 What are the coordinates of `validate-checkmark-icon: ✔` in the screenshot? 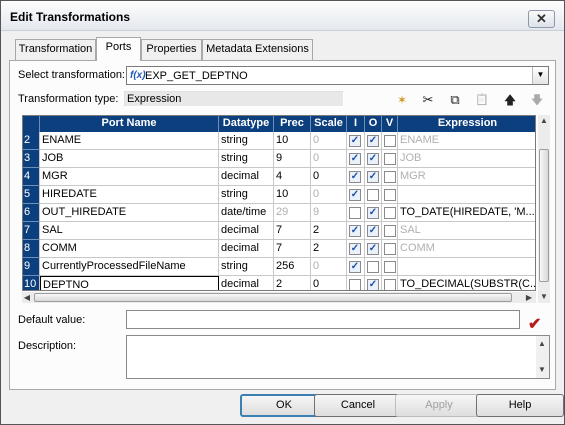 It's located at (534, 324).